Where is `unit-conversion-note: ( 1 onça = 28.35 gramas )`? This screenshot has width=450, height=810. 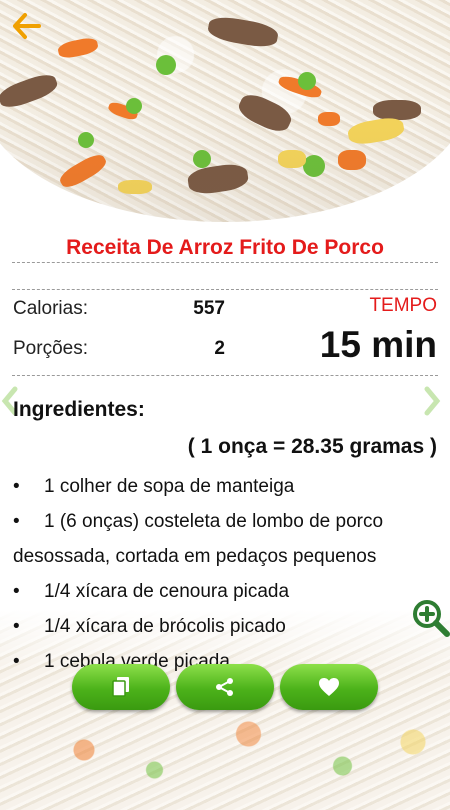 unit-conversion-note: ( 1 onça = 28.35 gramas ) is located at coordinates (312, 446).